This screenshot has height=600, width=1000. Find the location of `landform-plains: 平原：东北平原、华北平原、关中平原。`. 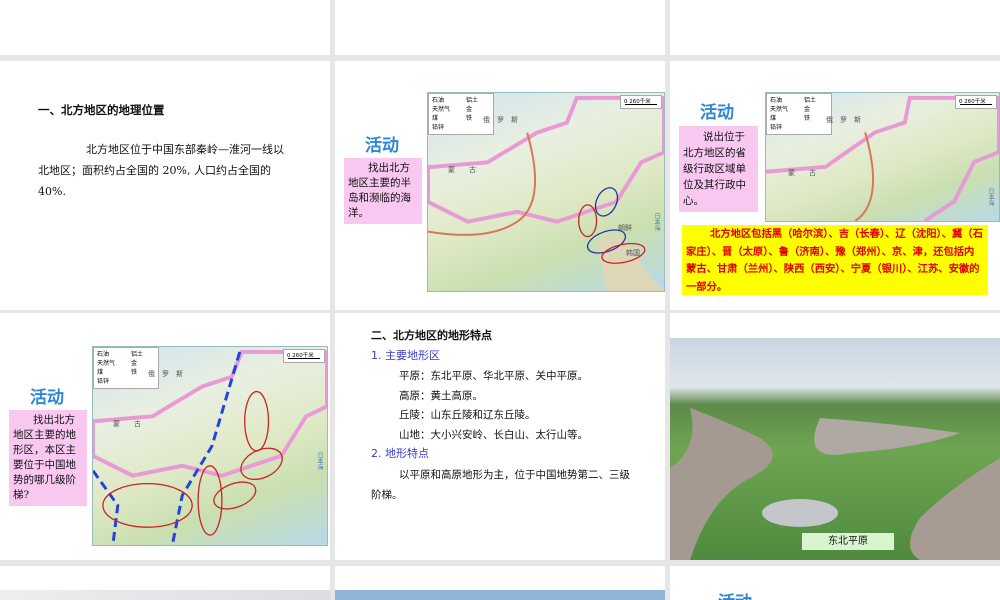

landform-plains: 平原：东北平原、华北平原、关中平原。 is located at coordinates (493, 376).